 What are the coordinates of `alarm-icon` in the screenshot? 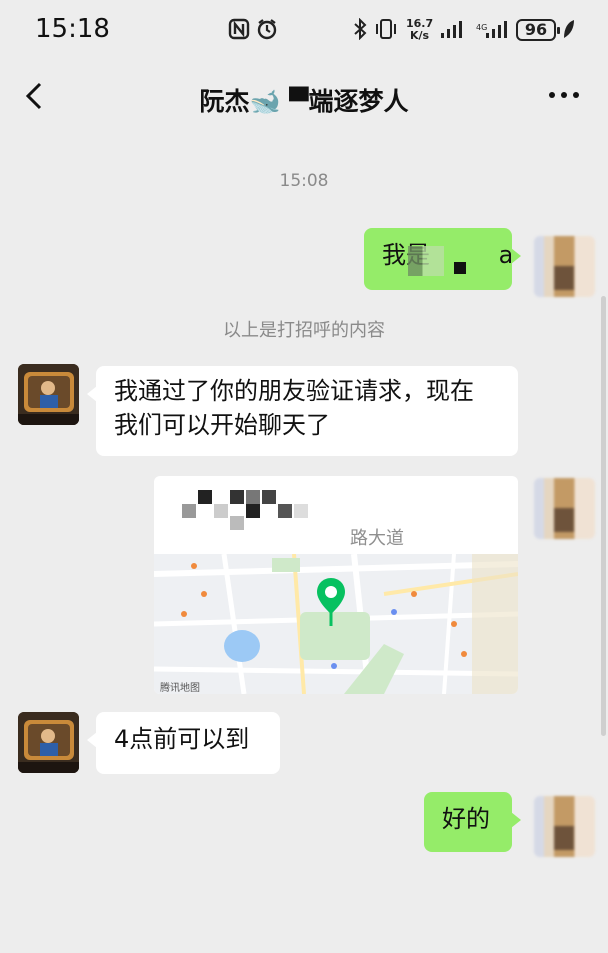 It's located at (267, 29).